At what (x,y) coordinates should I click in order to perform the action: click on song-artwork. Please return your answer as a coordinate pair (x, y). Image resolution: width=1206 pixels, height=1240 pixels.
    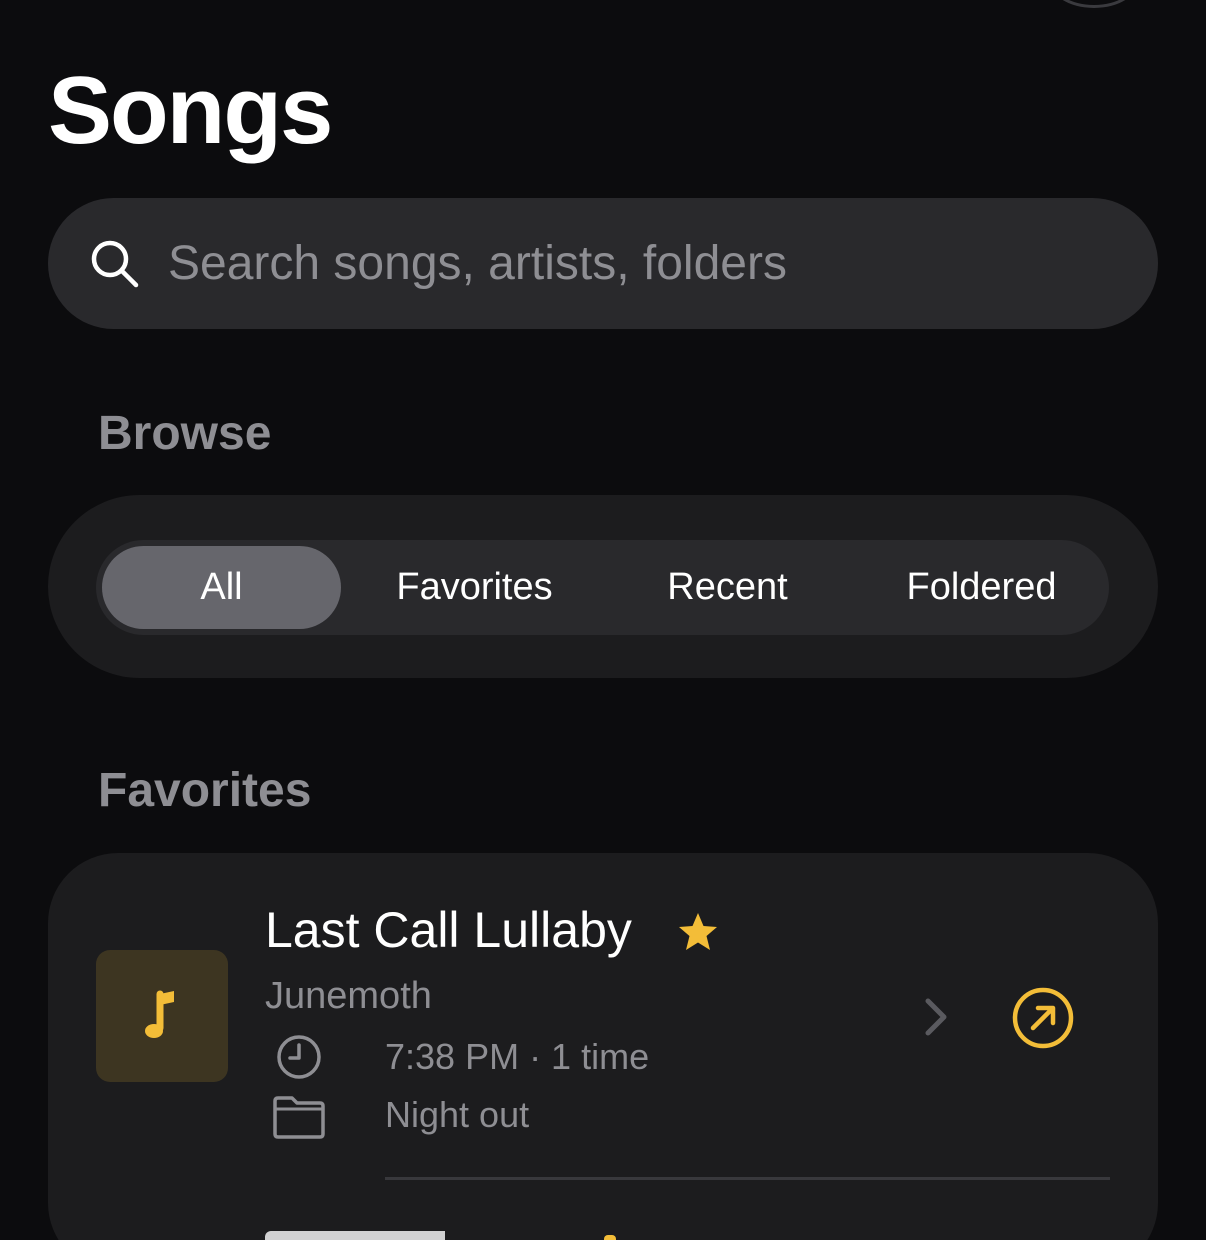
    Looking at the image, I should click on (162, 1016).